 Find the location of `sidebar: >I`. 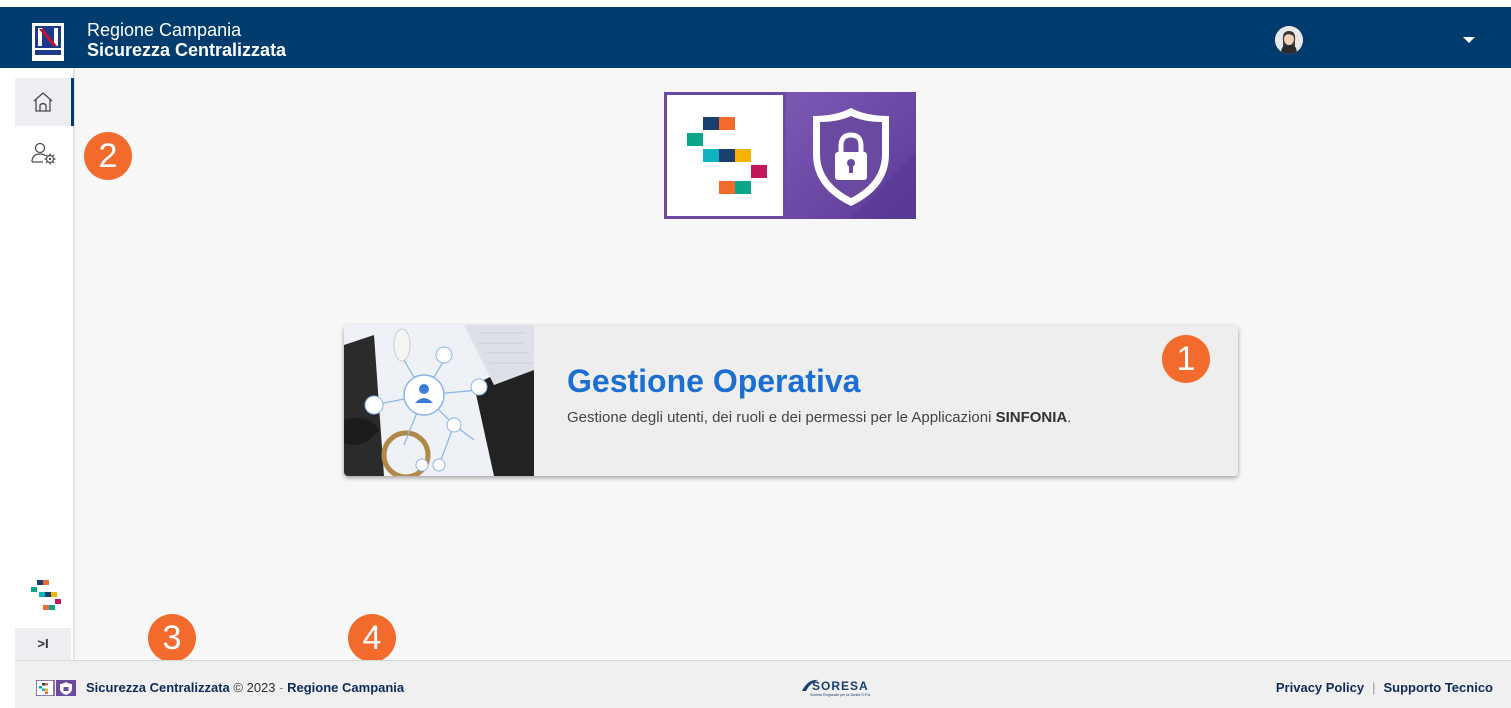

sidebar: >I is located at coordinates (45, 364).